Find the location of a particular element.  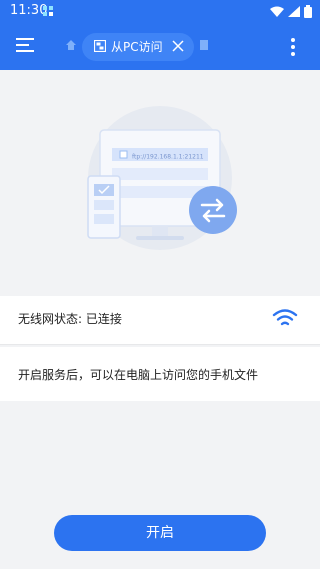

app-bar: 从PC访问 is located at coordinates (160, 47).